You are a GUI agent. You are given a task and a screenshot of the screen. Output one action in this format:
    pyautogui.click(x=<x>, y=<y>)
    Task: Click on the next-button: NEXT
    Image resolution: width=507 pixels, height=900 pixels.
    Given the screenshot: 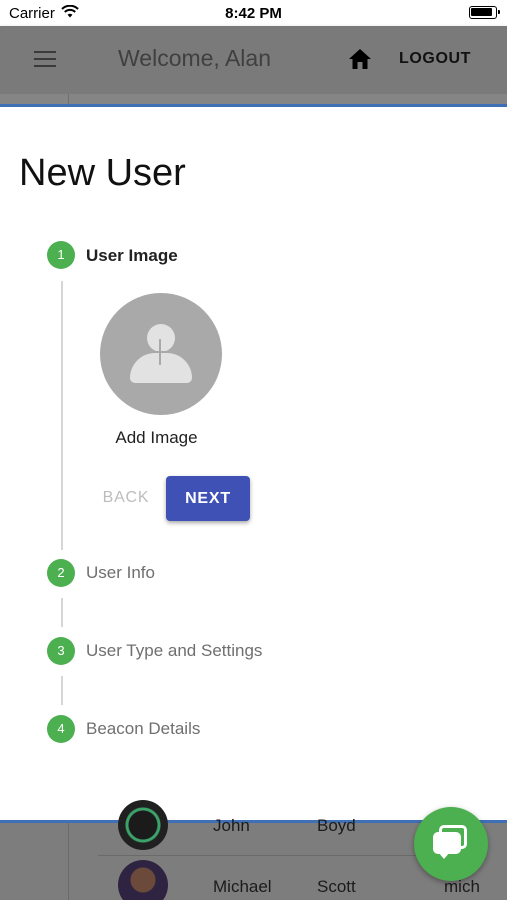 What is the action you would take?
    pyautogui.click(x=208, y=498)
    